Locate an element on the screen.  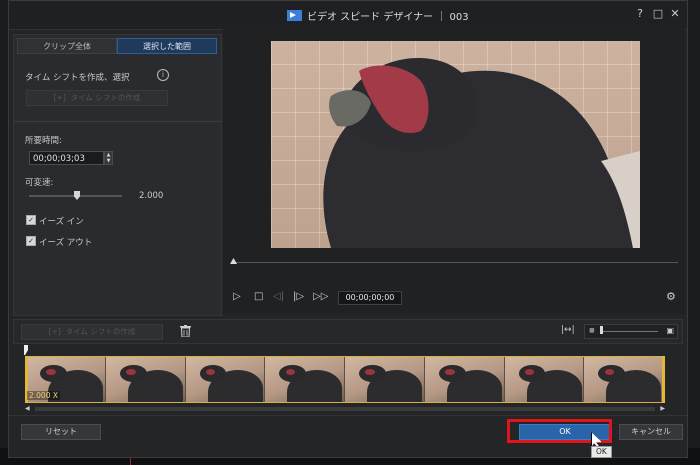
timeline-zoom-control: ■ ▣ is located at coordinates (631, 331).